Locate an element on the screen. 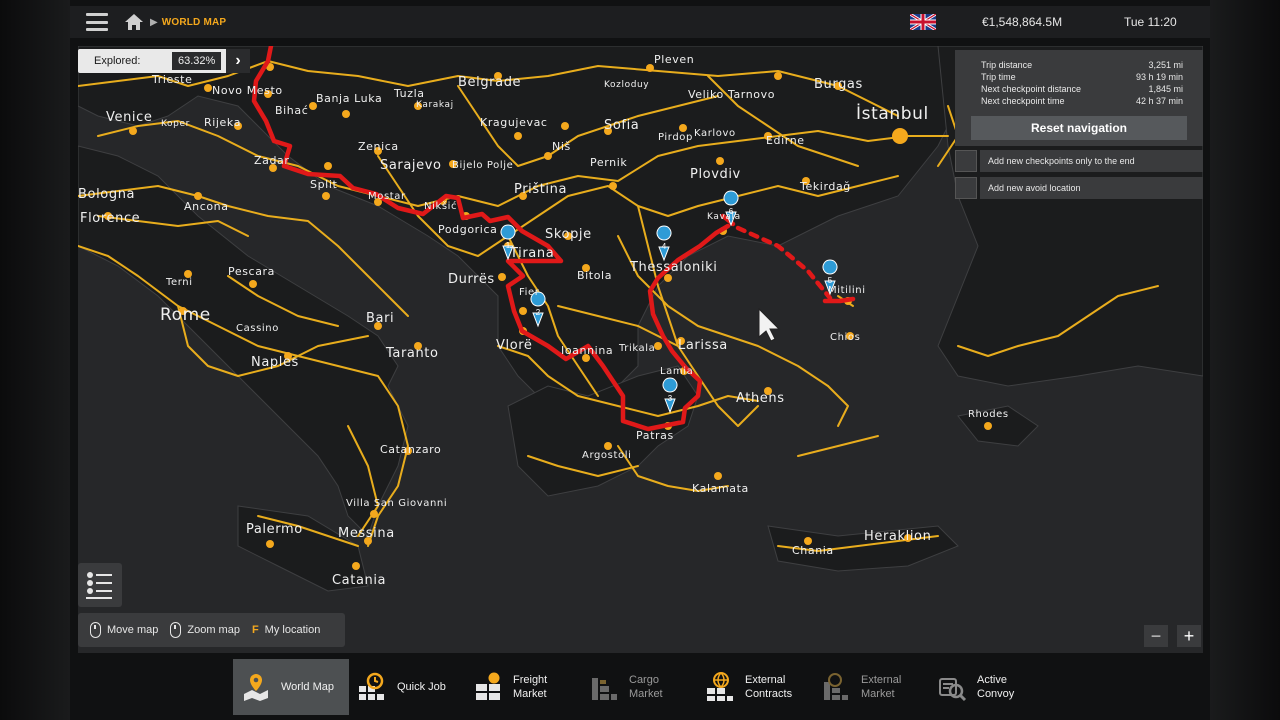  tab-label: Quick Job is located at coordinates (421, 687).